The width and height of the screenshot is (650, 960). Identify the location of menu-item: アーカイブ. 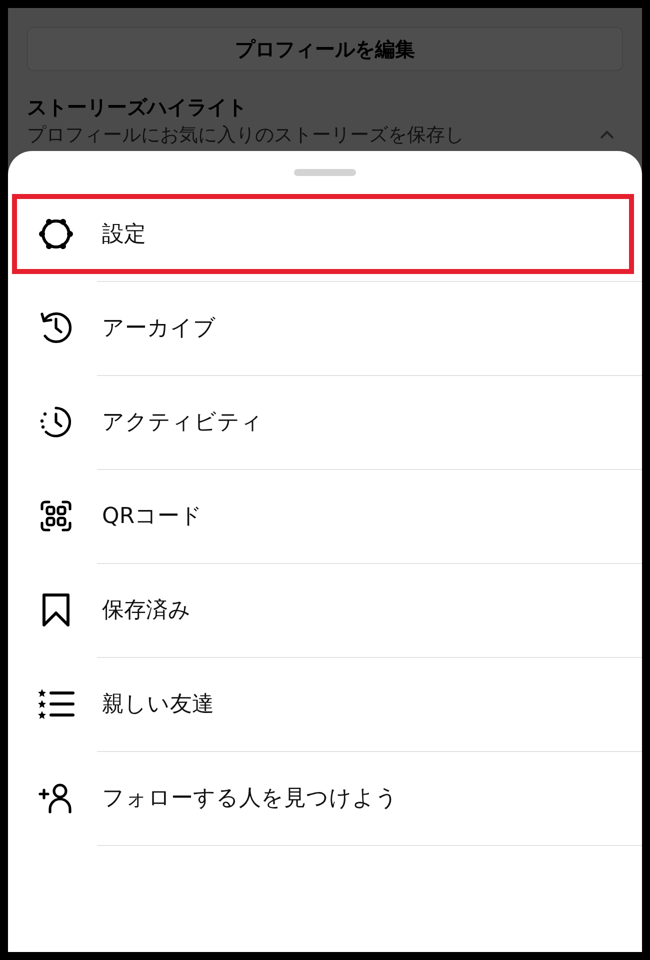
(323, 328).